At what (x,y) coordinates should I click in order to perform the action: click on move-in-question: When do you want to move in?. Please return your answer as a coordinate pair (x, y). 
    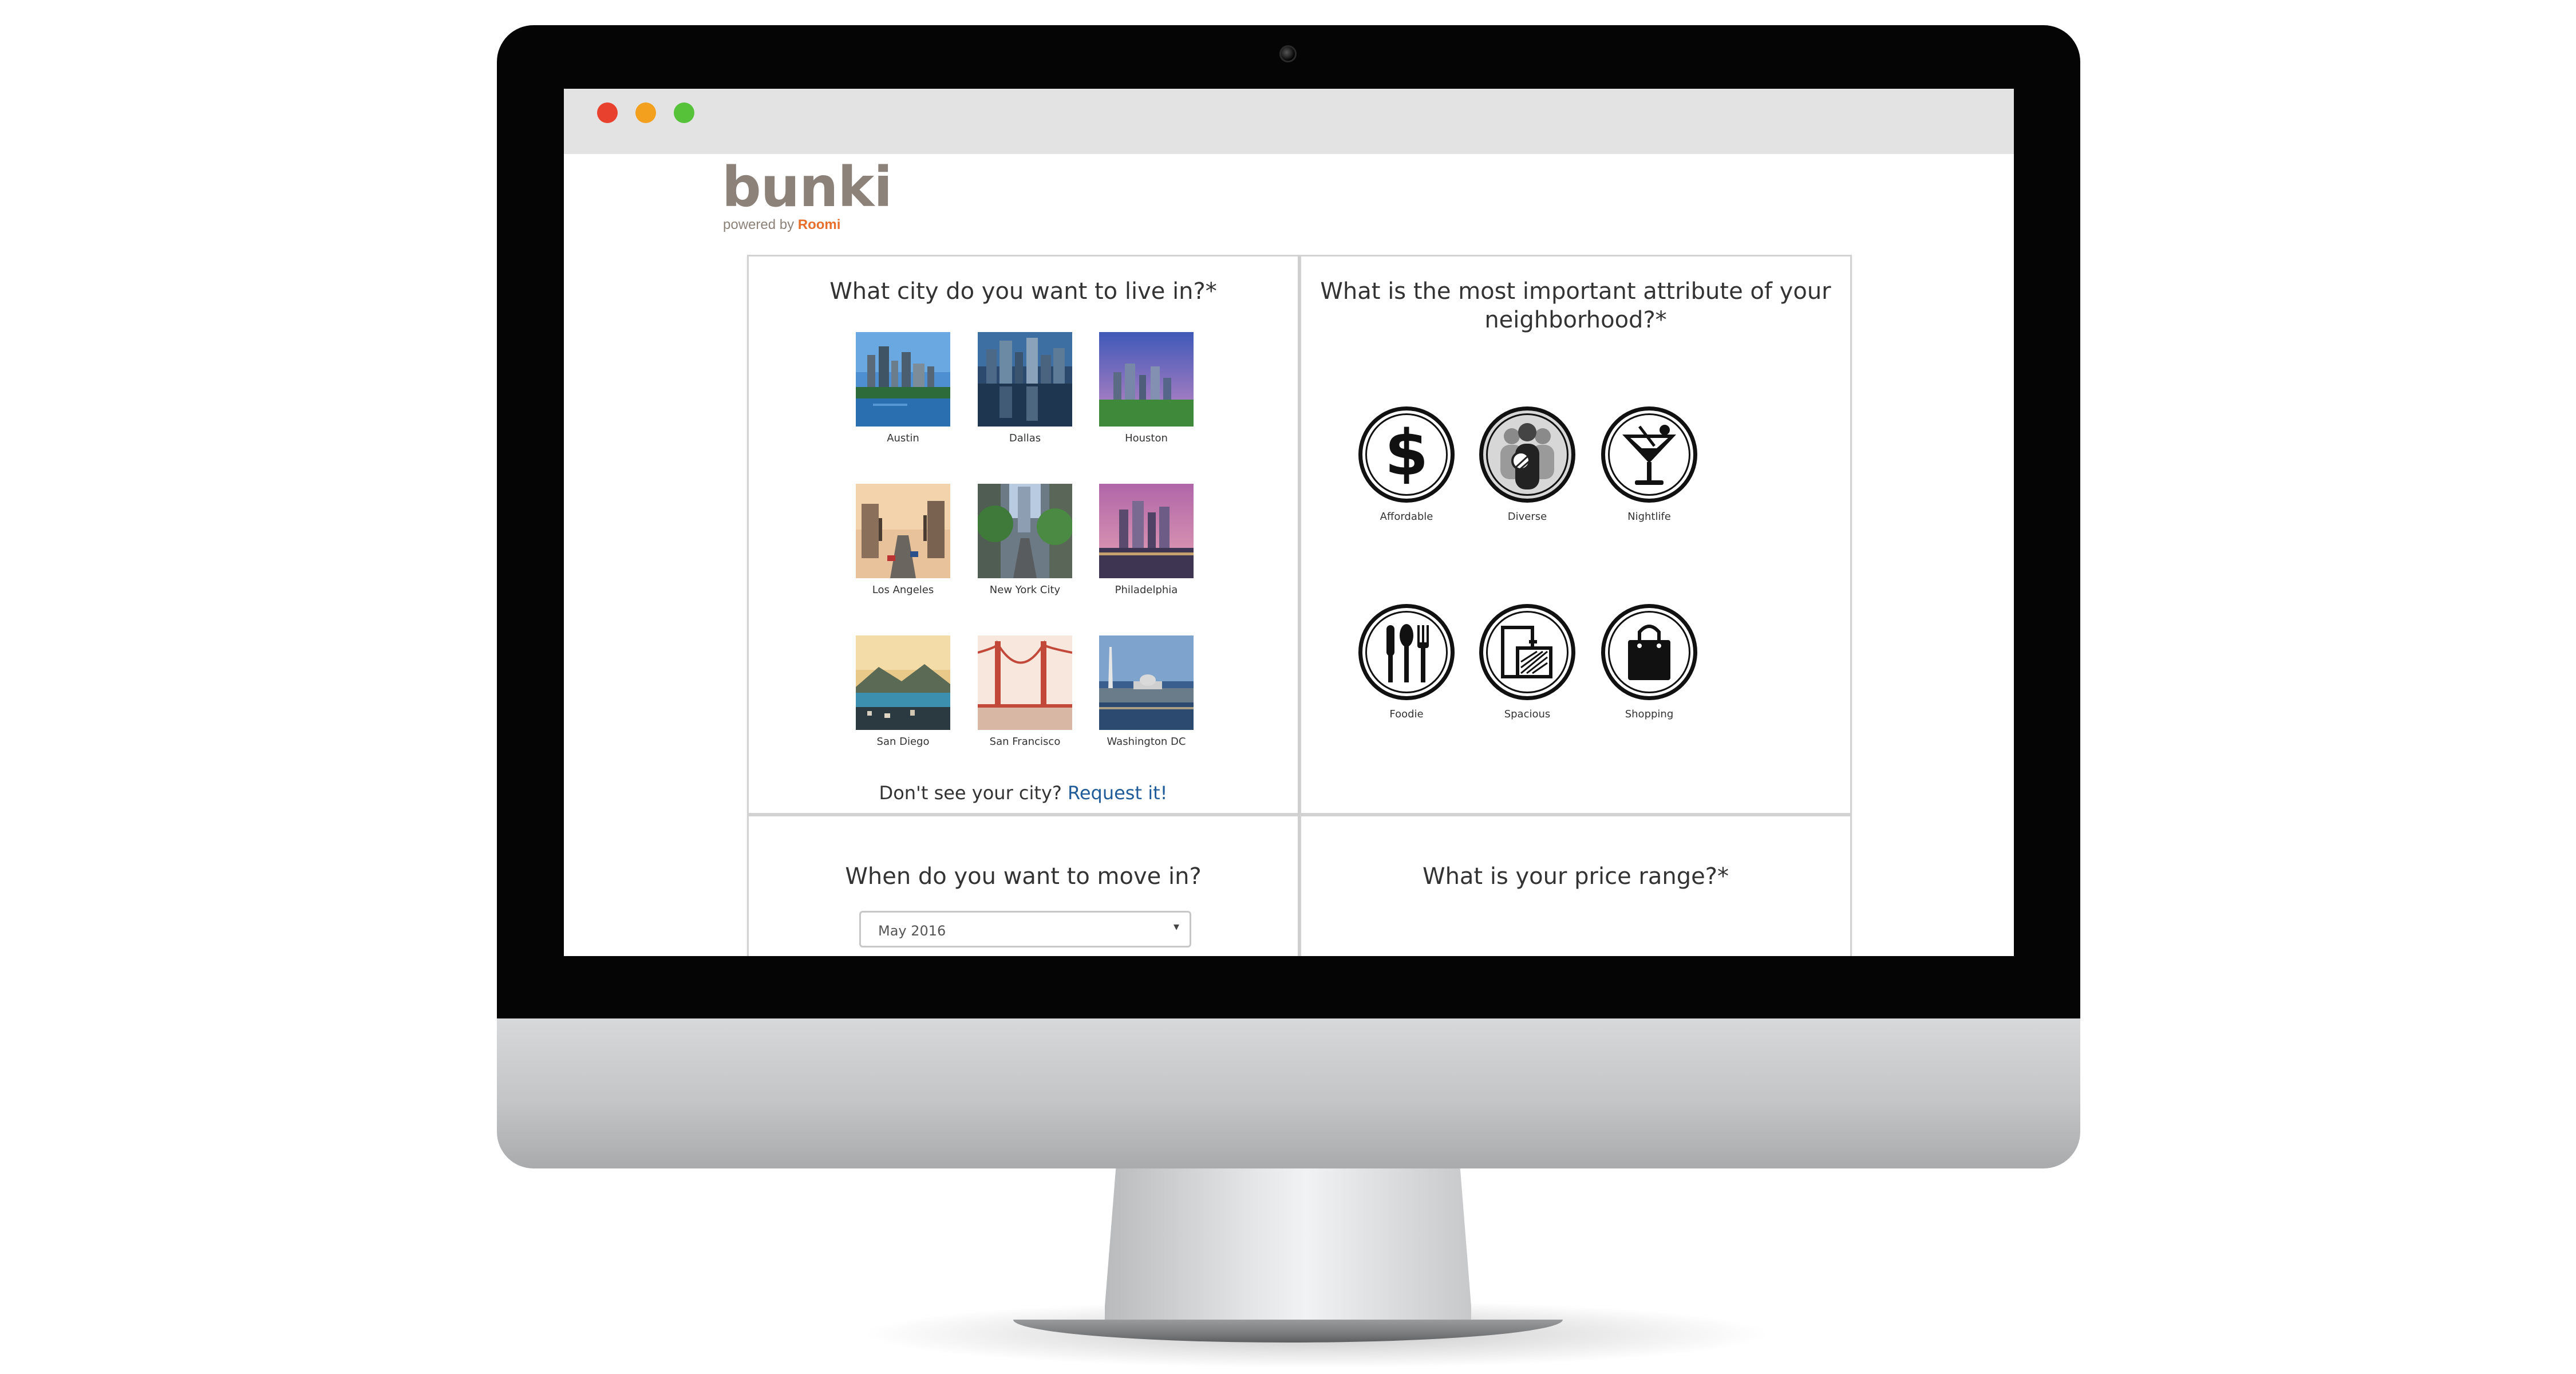
    Looking at the image, I should click on (1023, 876).